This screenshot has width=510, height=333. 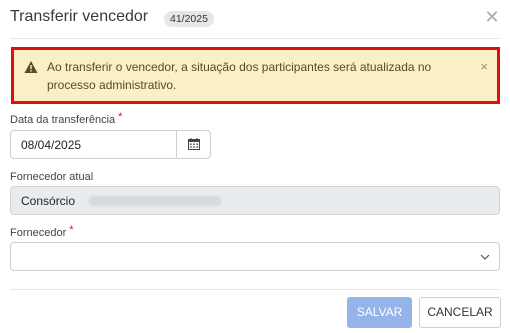 What do you see at coordinates (255, 19) in the screenshot?
I see `modal-header: Transferir vencedor 41/2025 ✕` at bounding box center [255, 19].